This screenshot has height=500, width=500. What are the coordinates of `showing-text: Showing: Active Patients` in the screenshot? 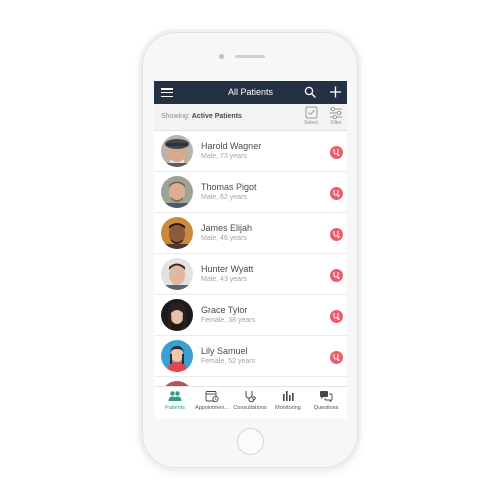 It's located at (201, 116).